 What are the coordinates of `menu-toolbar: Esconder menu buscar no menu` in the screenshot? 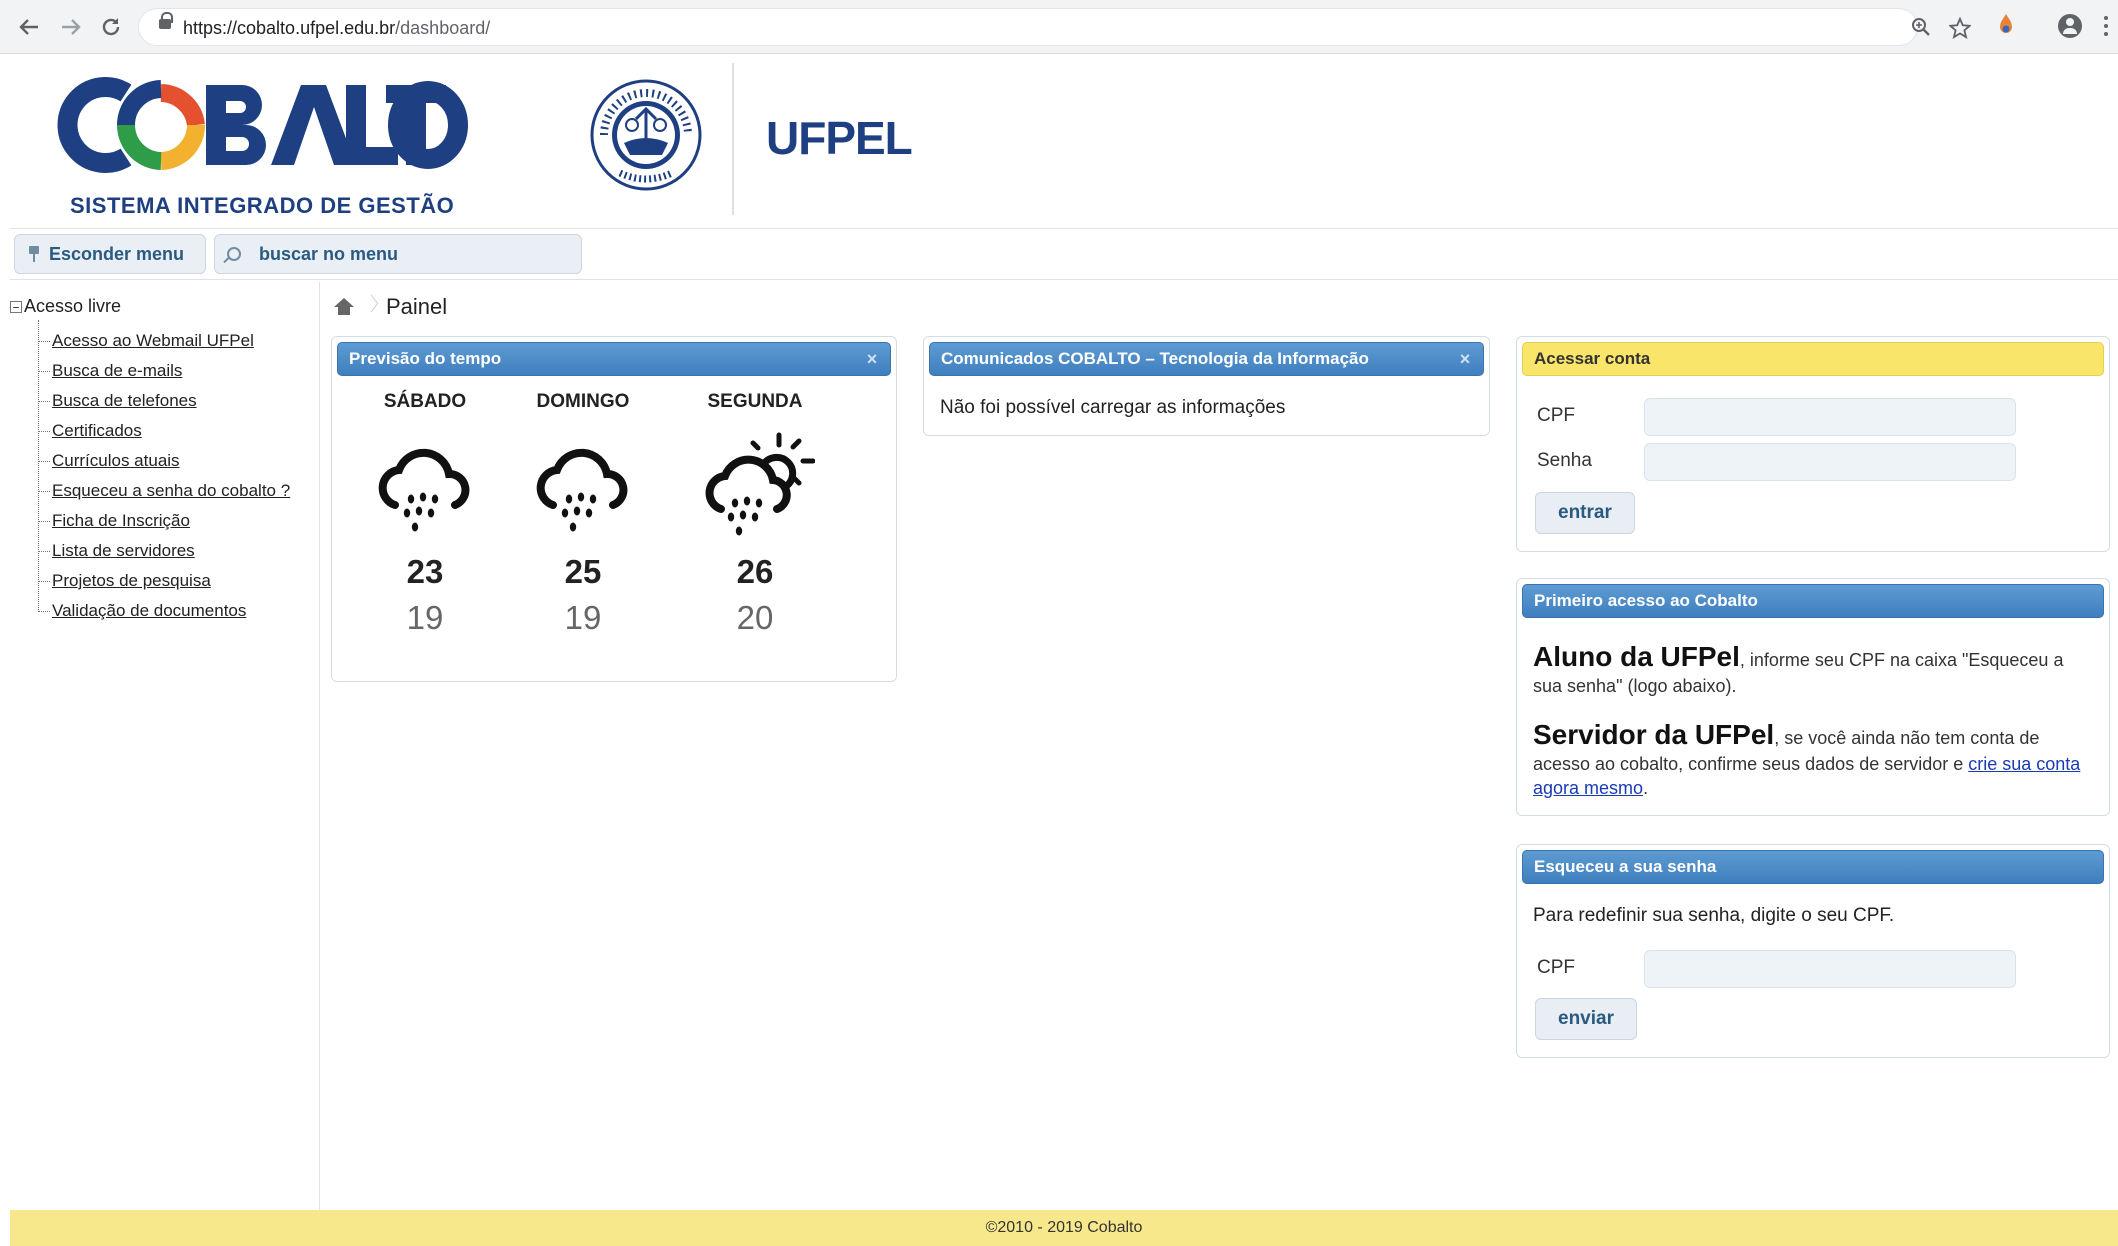 It's located at (1064, 255).